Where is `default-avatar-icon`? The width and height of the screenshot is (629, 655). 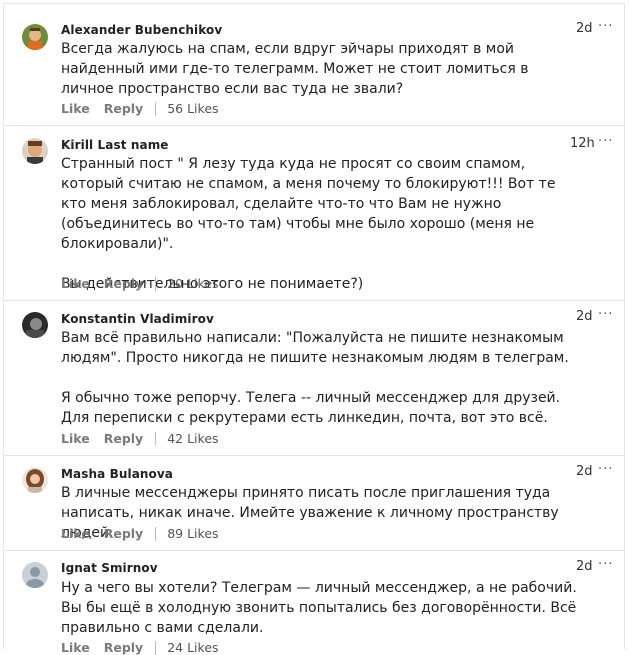 default-avatar-icon is located at coordinates (35, 575).